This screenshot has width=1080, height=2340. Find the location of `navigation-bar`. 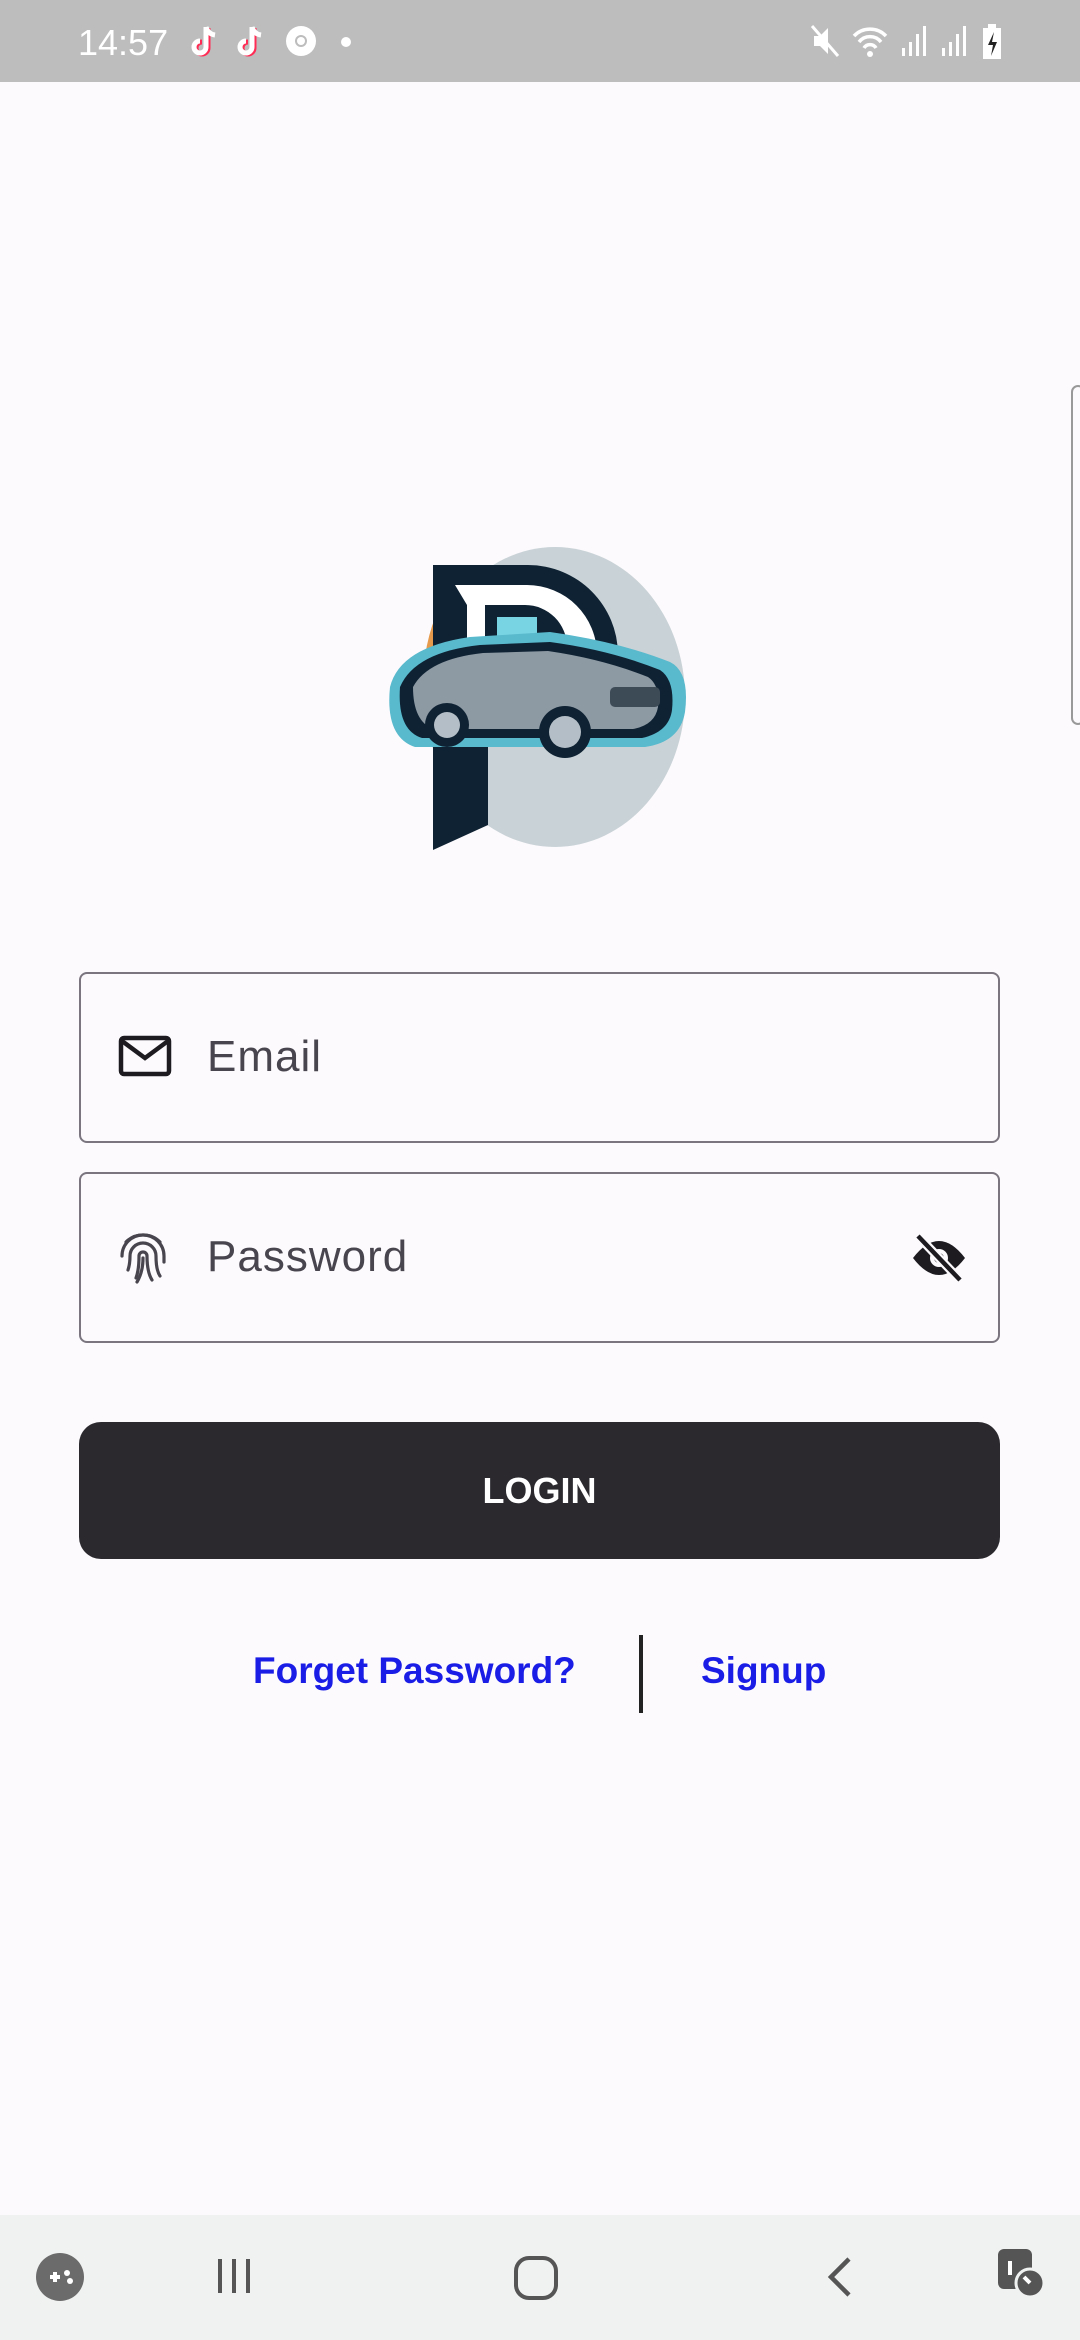

navigation-bar is located at coordinates (540, 2277).